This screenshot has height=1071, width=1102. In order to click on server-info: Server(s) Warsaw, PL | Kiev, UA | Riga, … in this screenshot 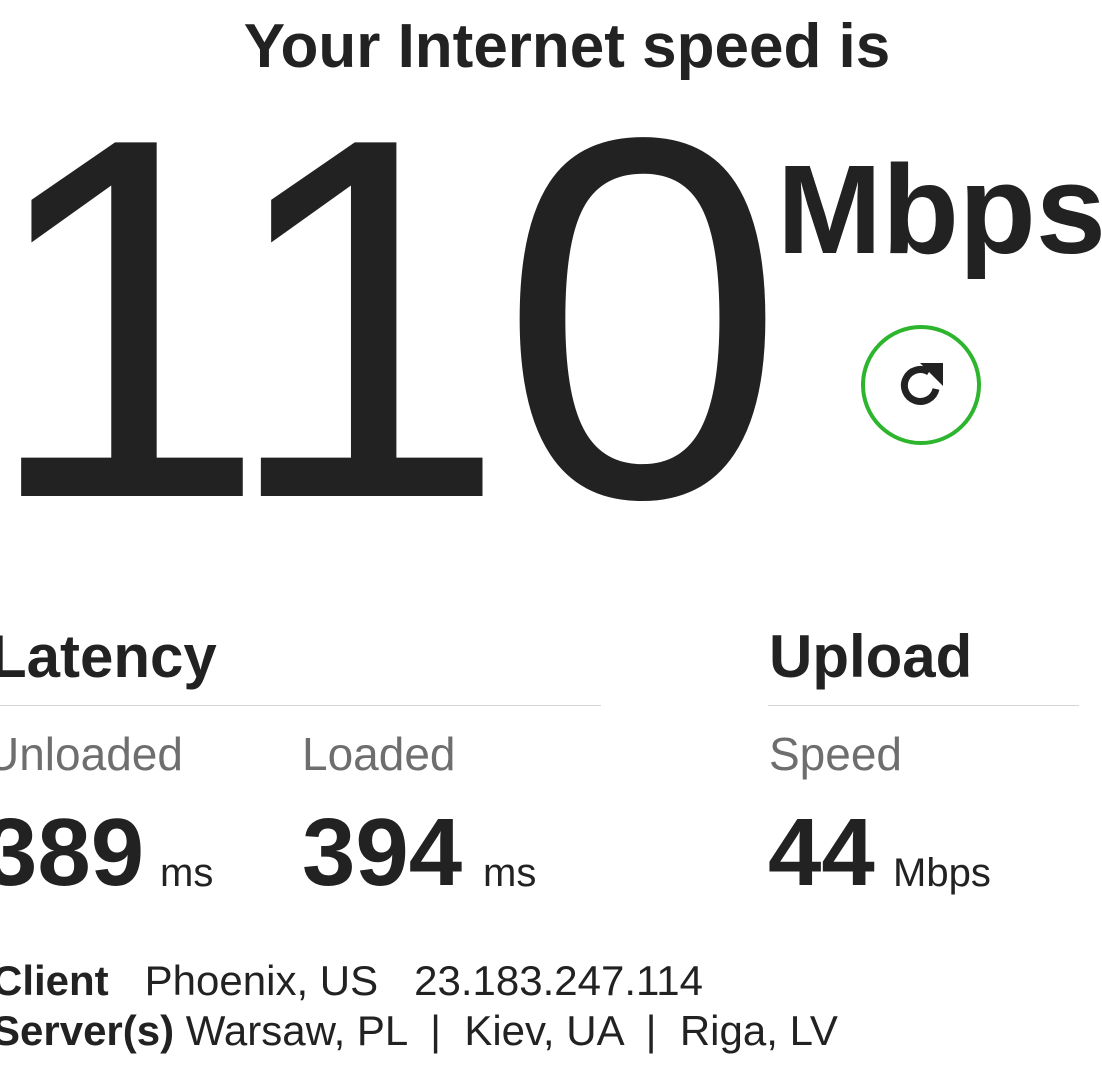, I will do `click(419, 1031)`.